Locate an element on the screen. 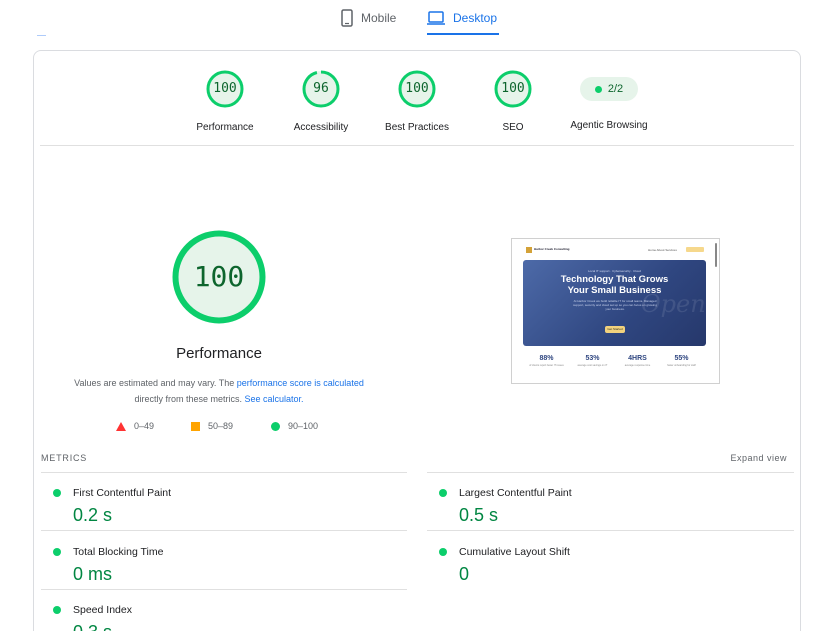 Image resolution: width=833 pixels, height=631 pixels. tab-desktop: Desktop is located at coordinates (463, 17).